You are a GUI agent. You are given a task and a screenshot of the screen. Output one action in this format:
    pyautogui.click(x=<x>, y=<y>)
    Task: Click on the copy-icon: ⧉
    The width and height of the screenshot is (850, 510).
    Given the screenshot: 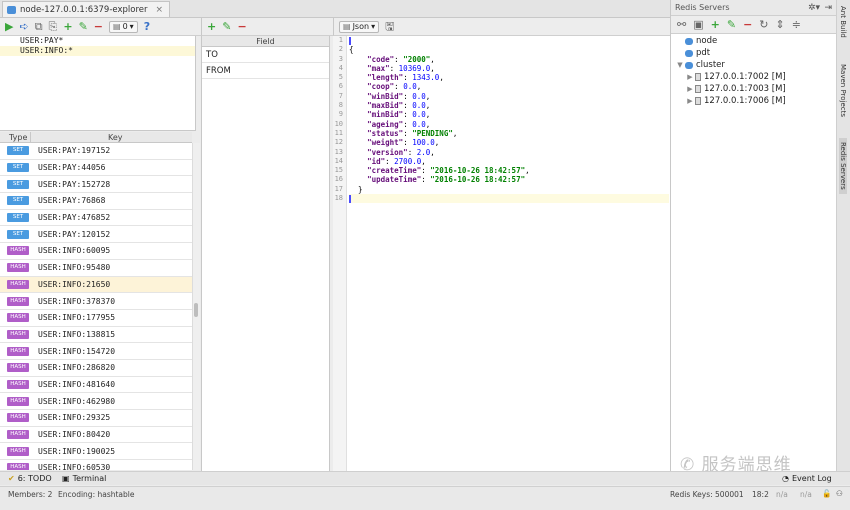 What is the action you would take?
    pyautogui.click(x=39, y=26)
    